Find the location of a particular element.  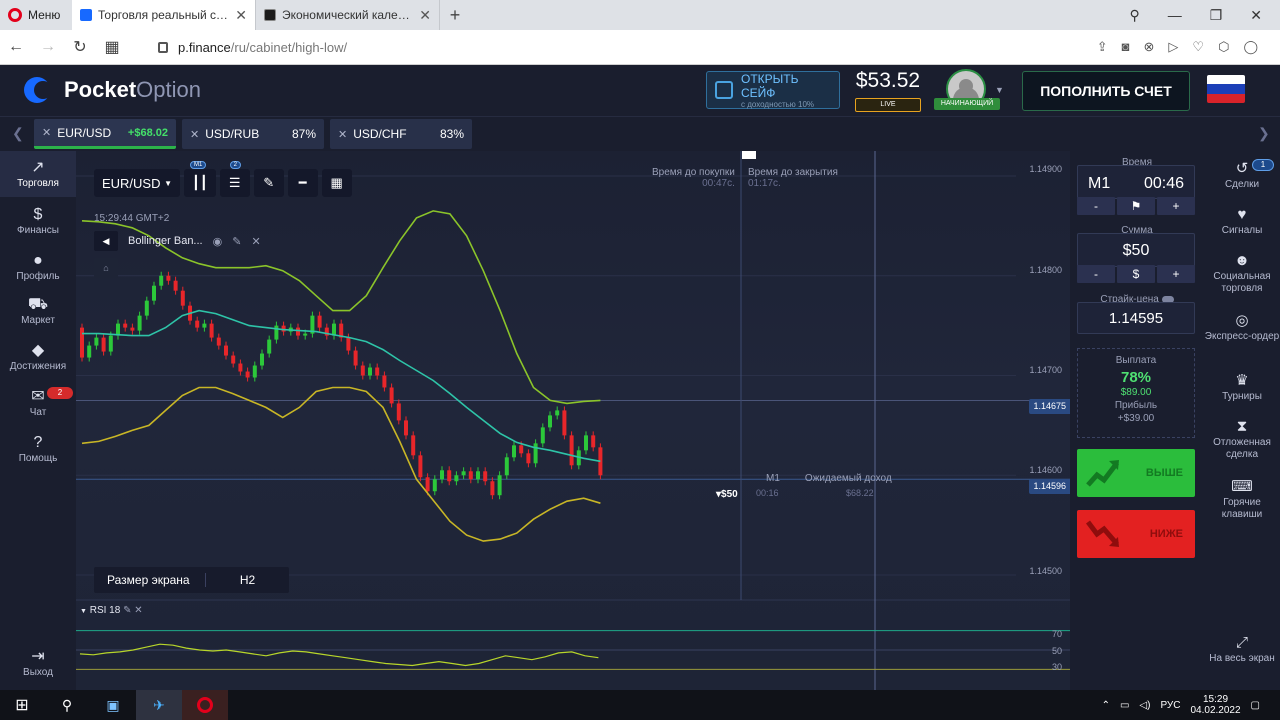

nav-tournaments: ♛ Турниры is located at coordinates (1242, 387).